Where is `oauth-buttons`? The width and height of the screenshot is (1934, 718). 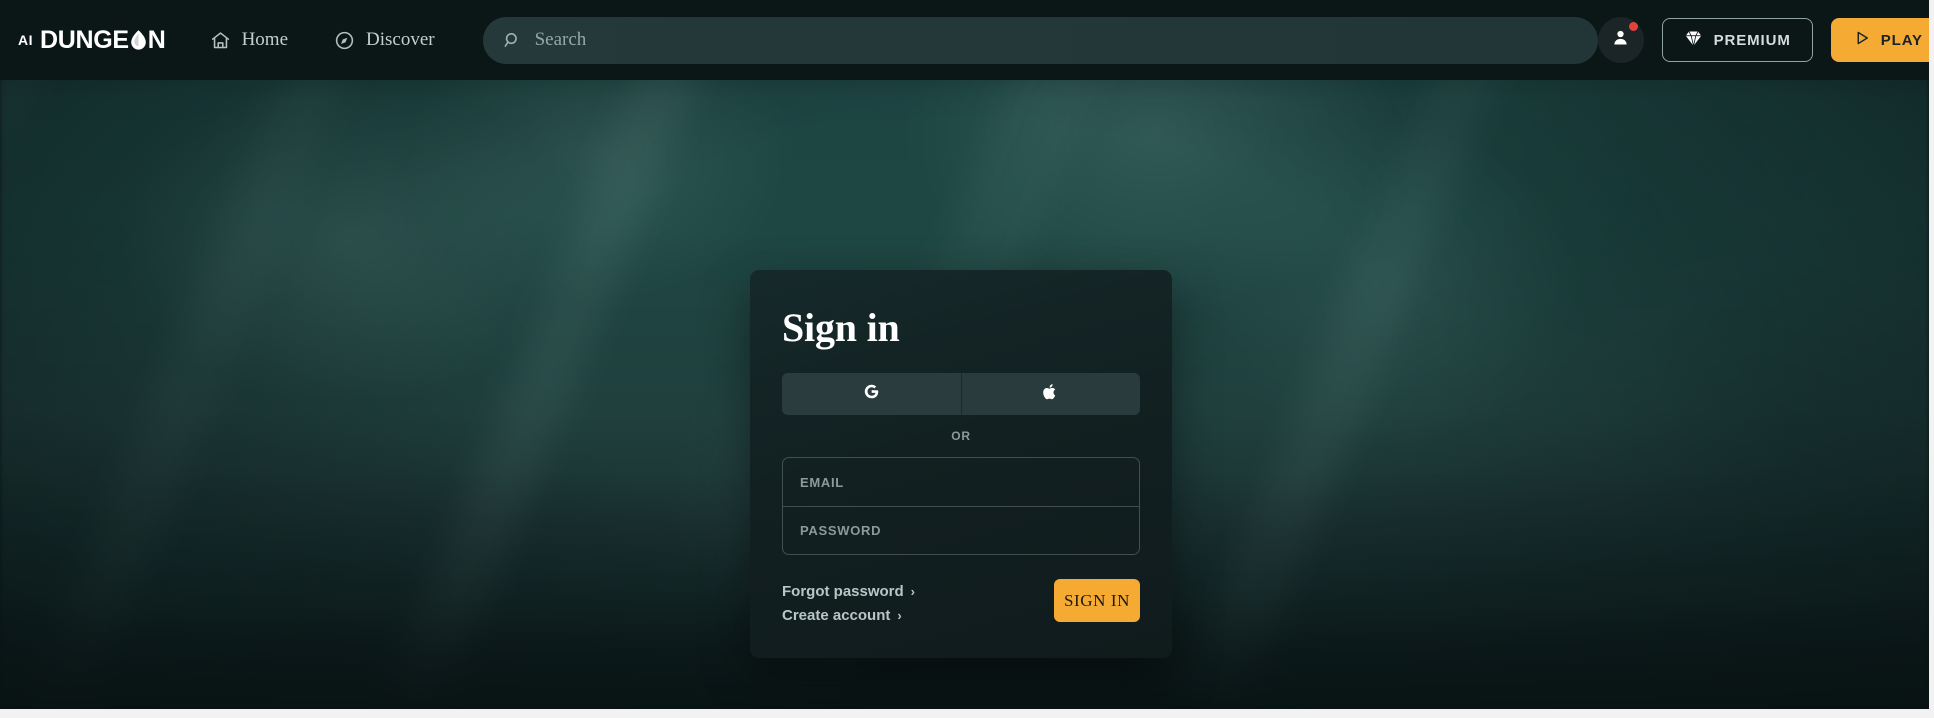 oauth-buttons is located at coordinates (961, 394).